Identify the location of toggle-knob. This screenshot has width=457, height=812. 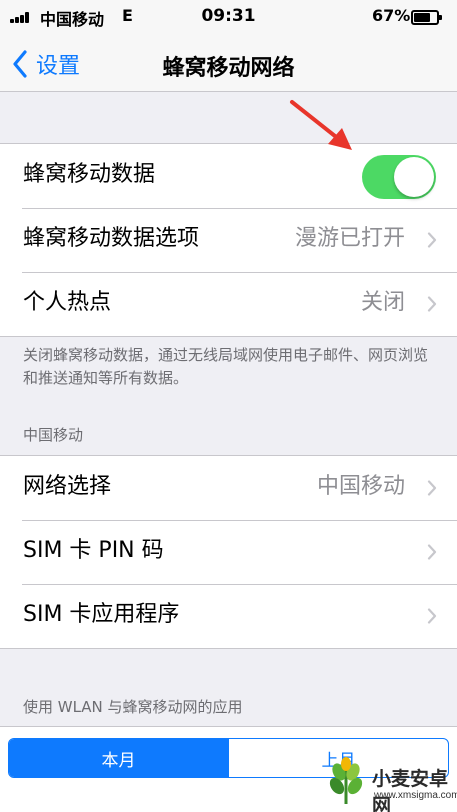
(414, 177).